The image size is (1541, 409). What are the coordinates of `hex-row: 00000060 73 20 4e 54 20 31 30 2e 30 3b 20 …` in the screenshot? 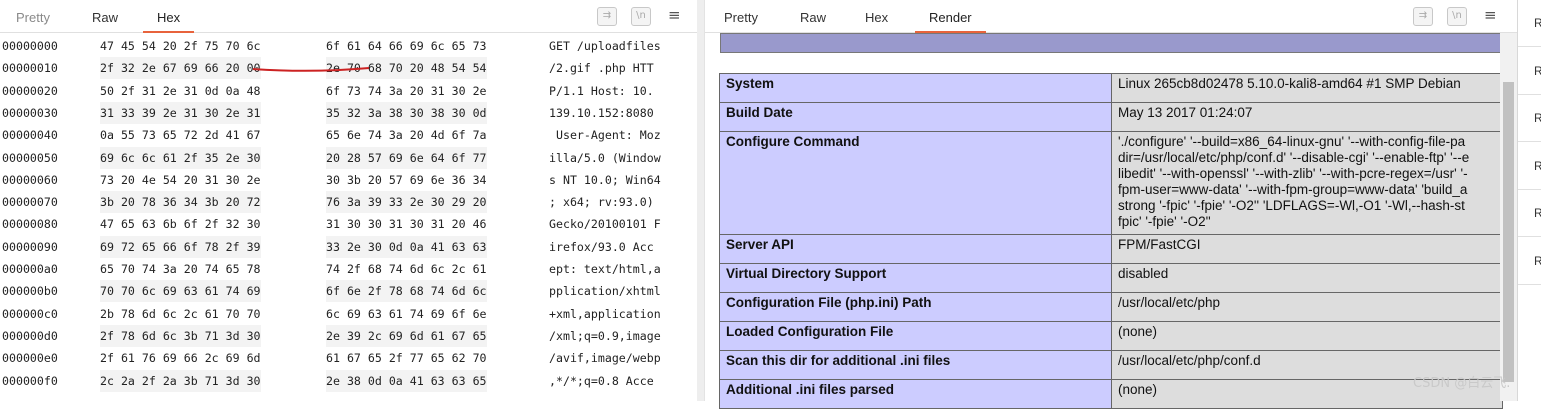 It's located at (348, 180).